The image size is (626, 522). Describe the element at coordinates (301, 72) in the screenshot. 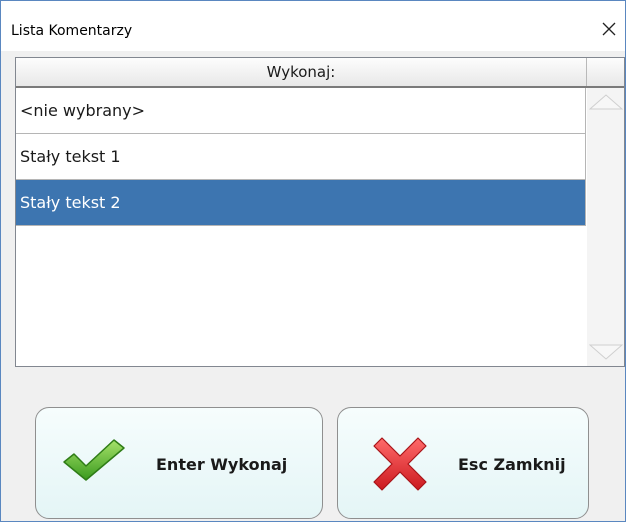

I see `column-header-wykonaj: Wykonaj:` at that location.